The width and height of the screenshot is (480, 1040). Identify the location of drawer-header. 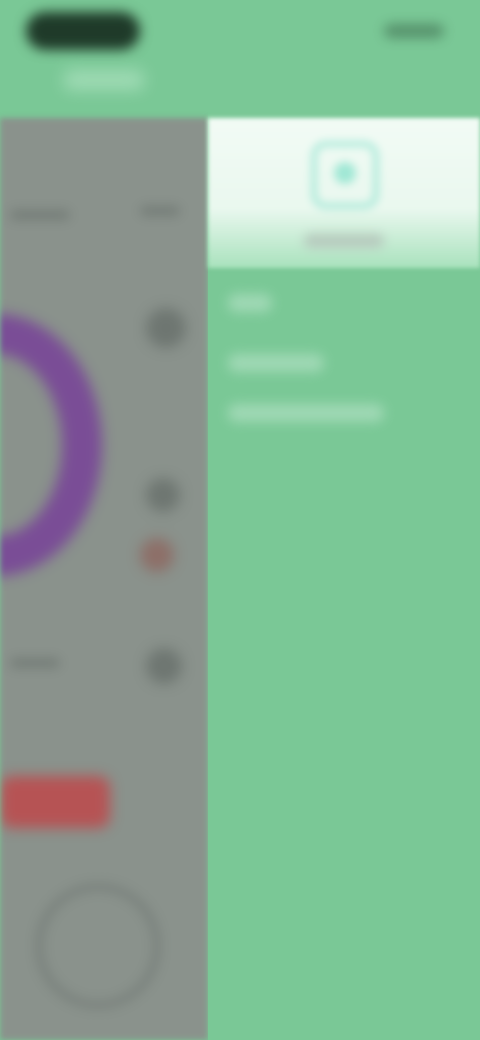
(344, 193).